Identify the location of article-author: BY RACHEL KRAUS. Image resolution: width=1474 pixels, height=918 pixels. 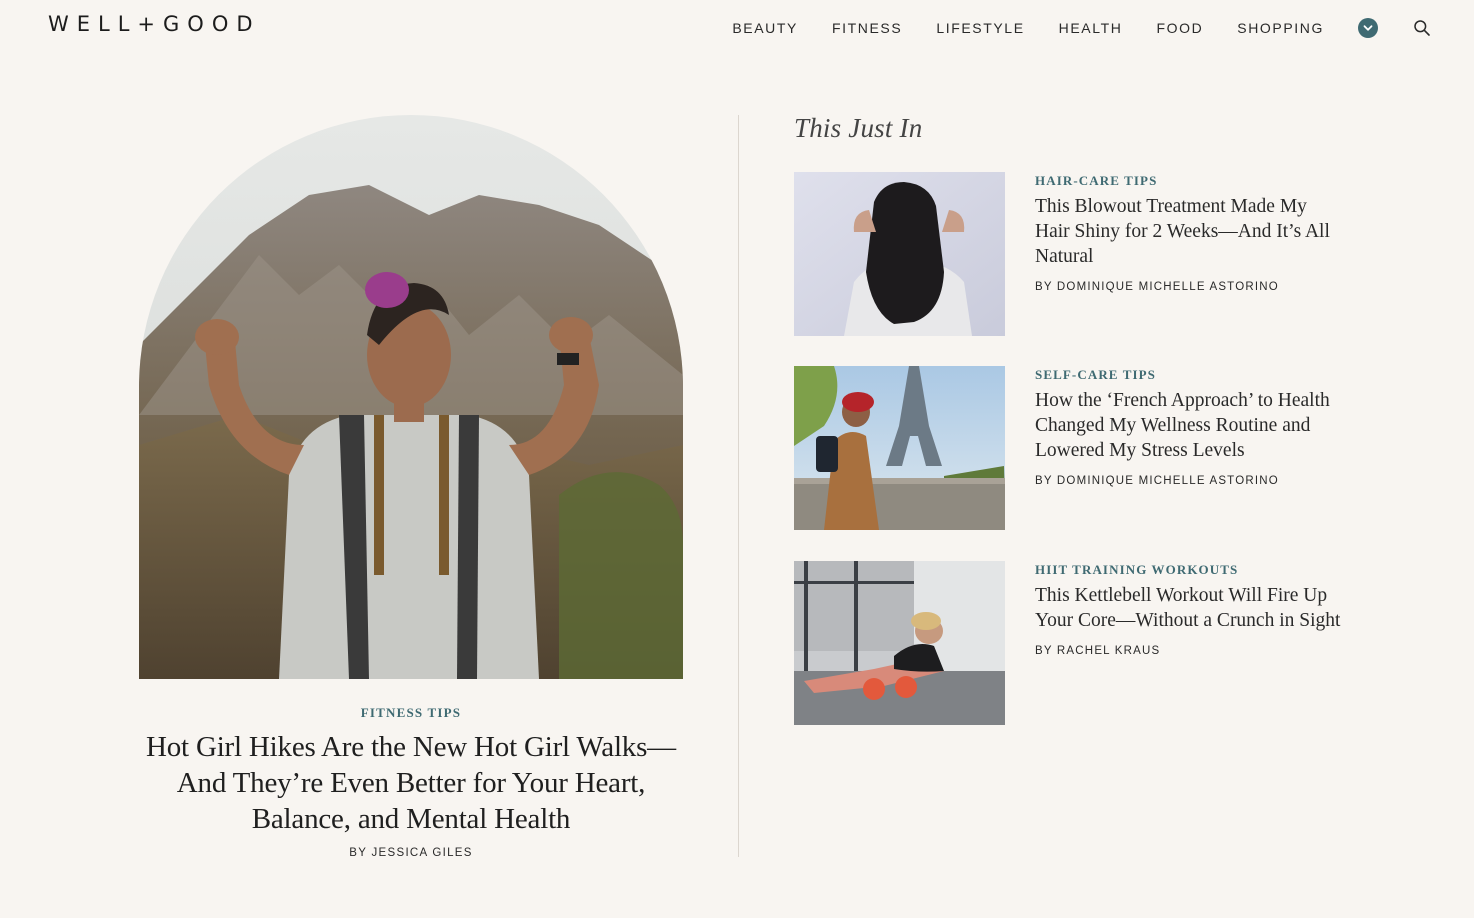
(1190, 651).